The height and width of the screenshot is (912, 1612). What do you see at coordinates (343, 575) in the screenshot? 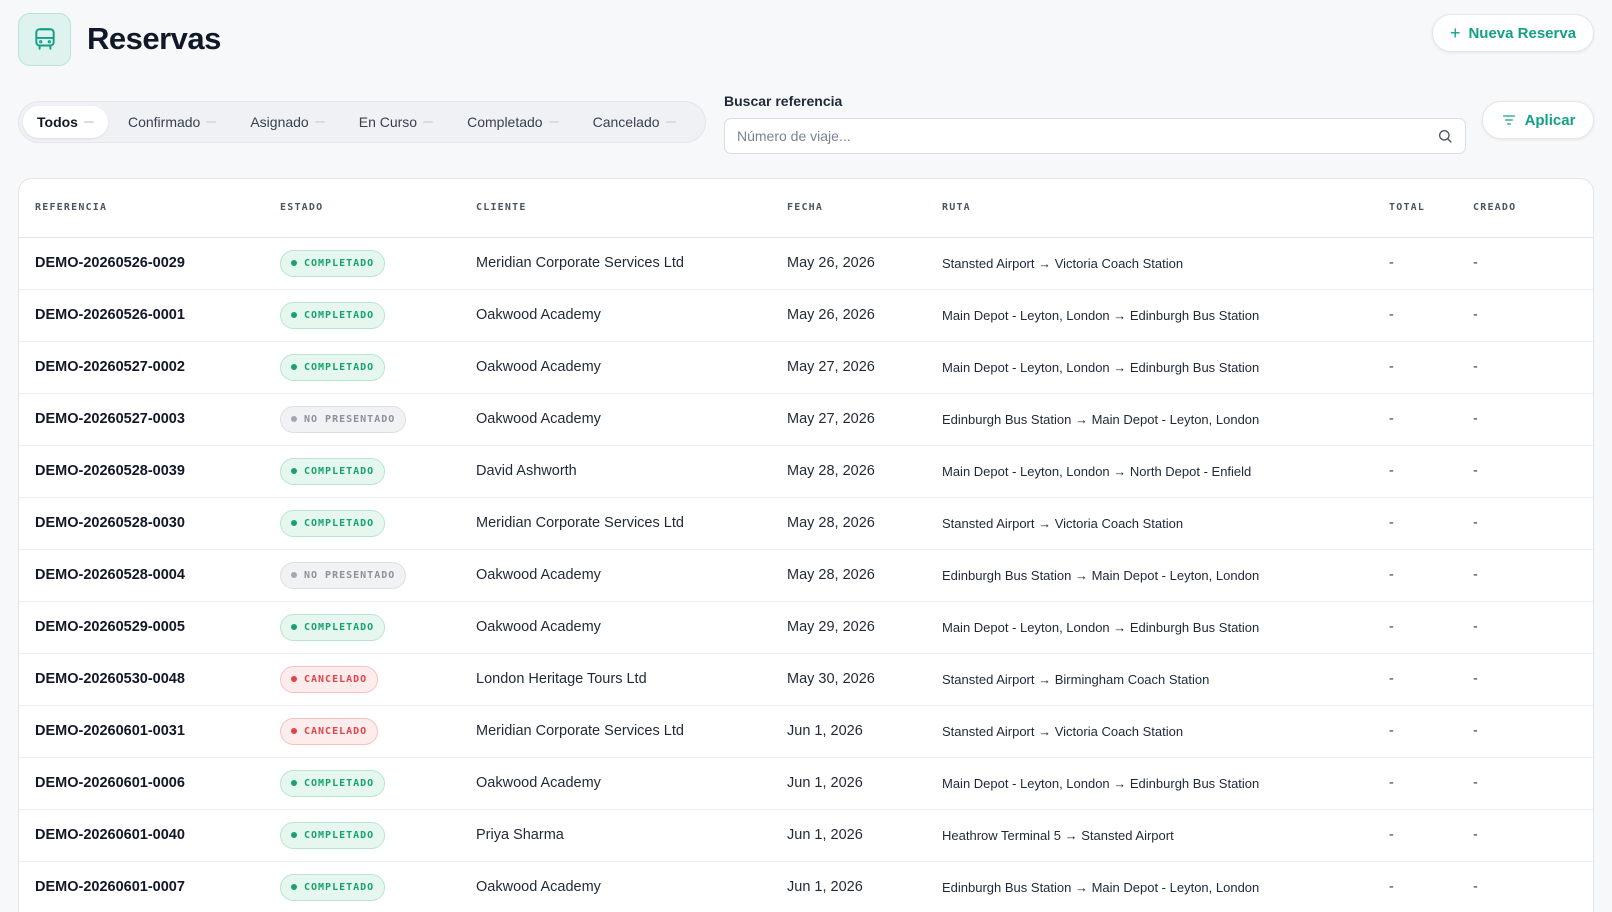
I see `status-badge: NO PRESENTADO` at bounding box center [343, 575].